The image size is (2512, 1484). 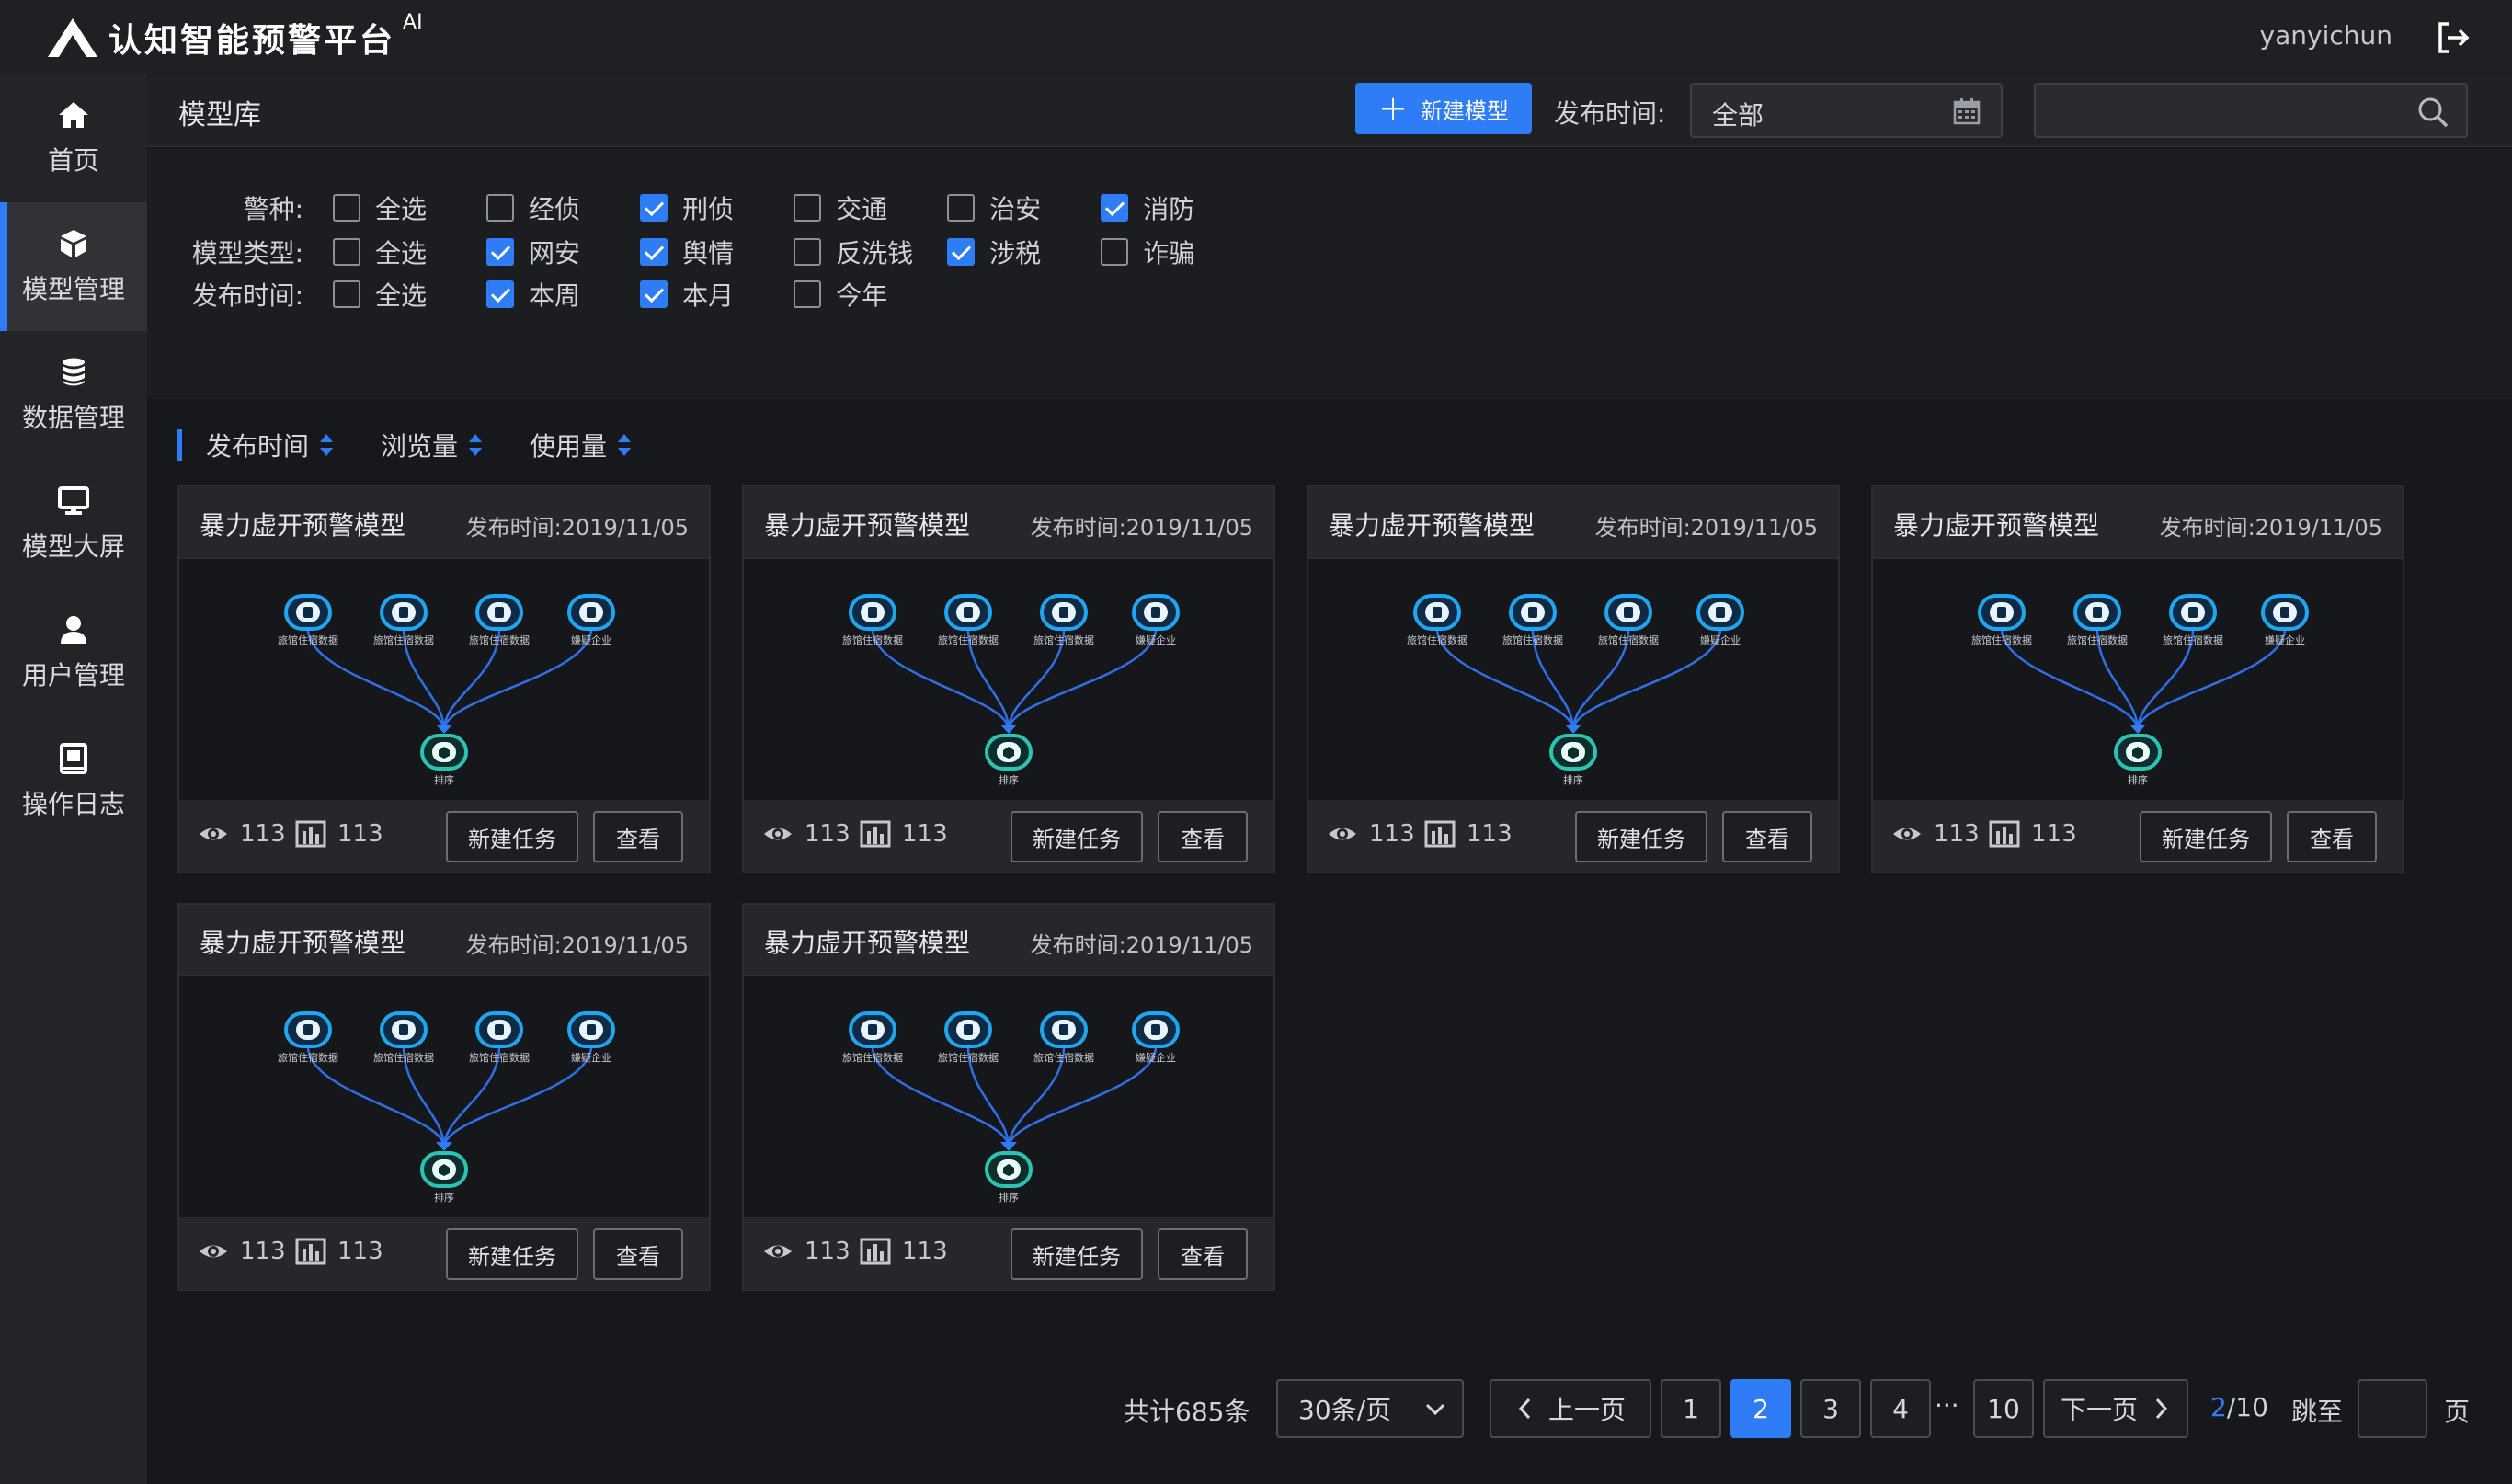 I want to click on filter-checkbox: 本月, so click(x=687, y=294).